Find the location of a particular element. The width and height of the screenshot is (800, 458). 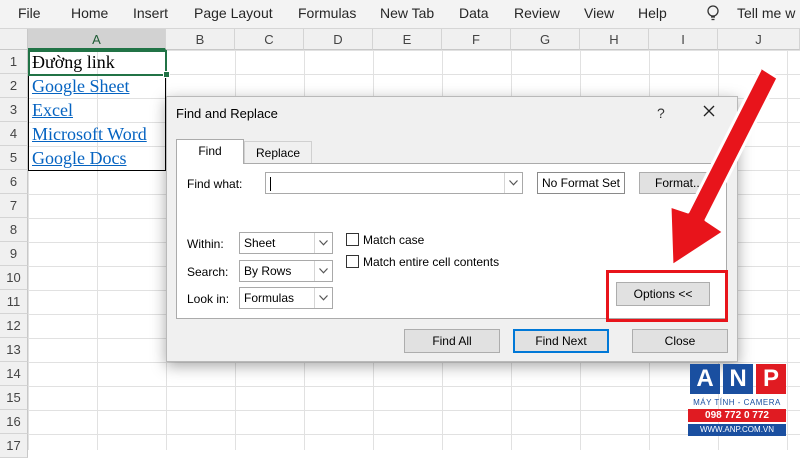

tab-find: Find is located at coordinates (210, 151).